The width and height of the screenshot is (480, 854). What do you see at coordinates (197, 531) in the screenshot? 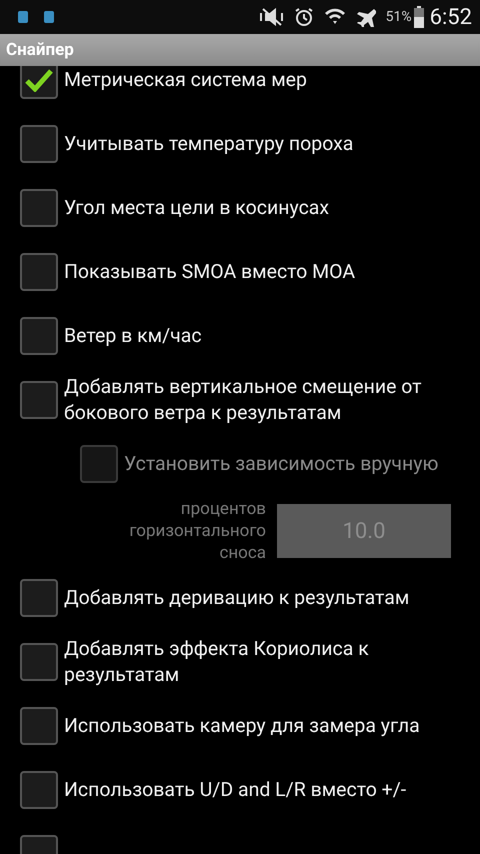
I see `field-label: процентов горизонтального сноса` at bounding box center [197, 531].